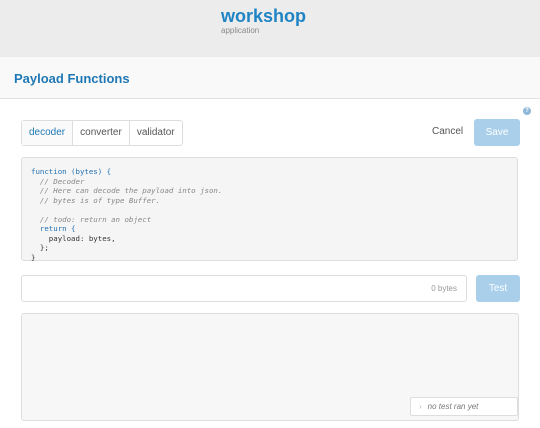 The width and height of the screenshot is (540, 428). I want to click on panel-title: Payload Functions, so click(72, 78).